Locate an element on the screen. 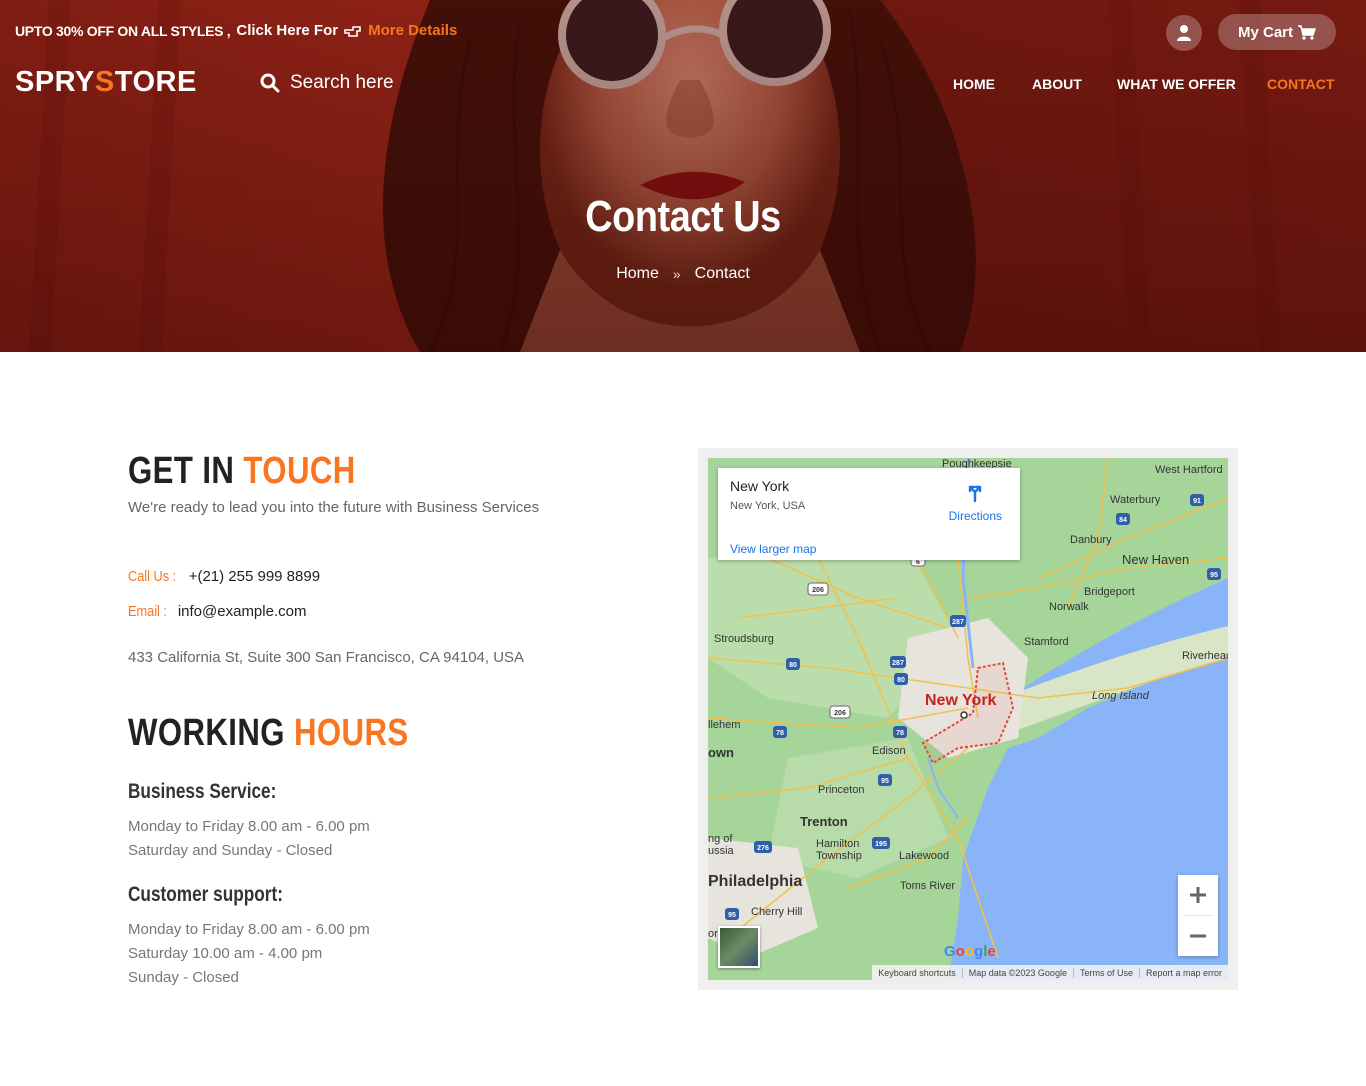 The image size is (1366, 1086). call-value: +(21) 255 999 8899 is located at coordinates (254, 576).